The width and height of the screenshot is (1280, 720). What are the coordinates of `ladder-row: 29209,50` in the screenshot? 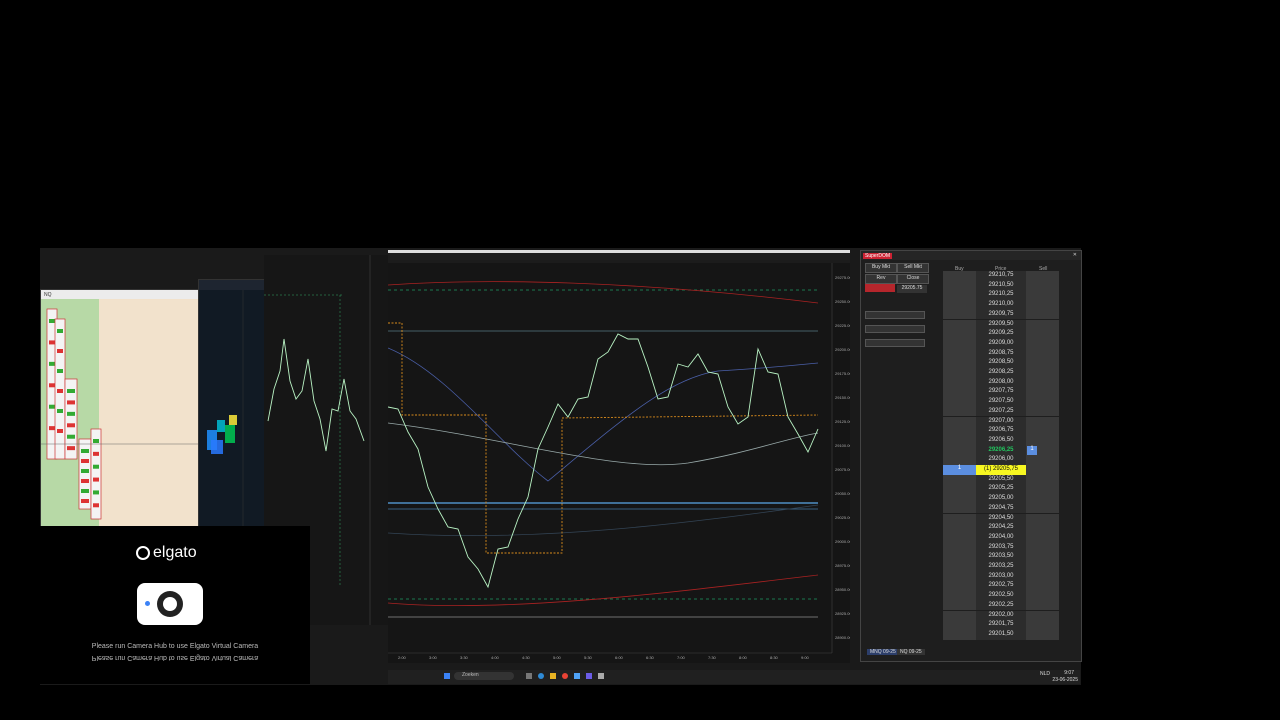 It's located at (1001, 324).